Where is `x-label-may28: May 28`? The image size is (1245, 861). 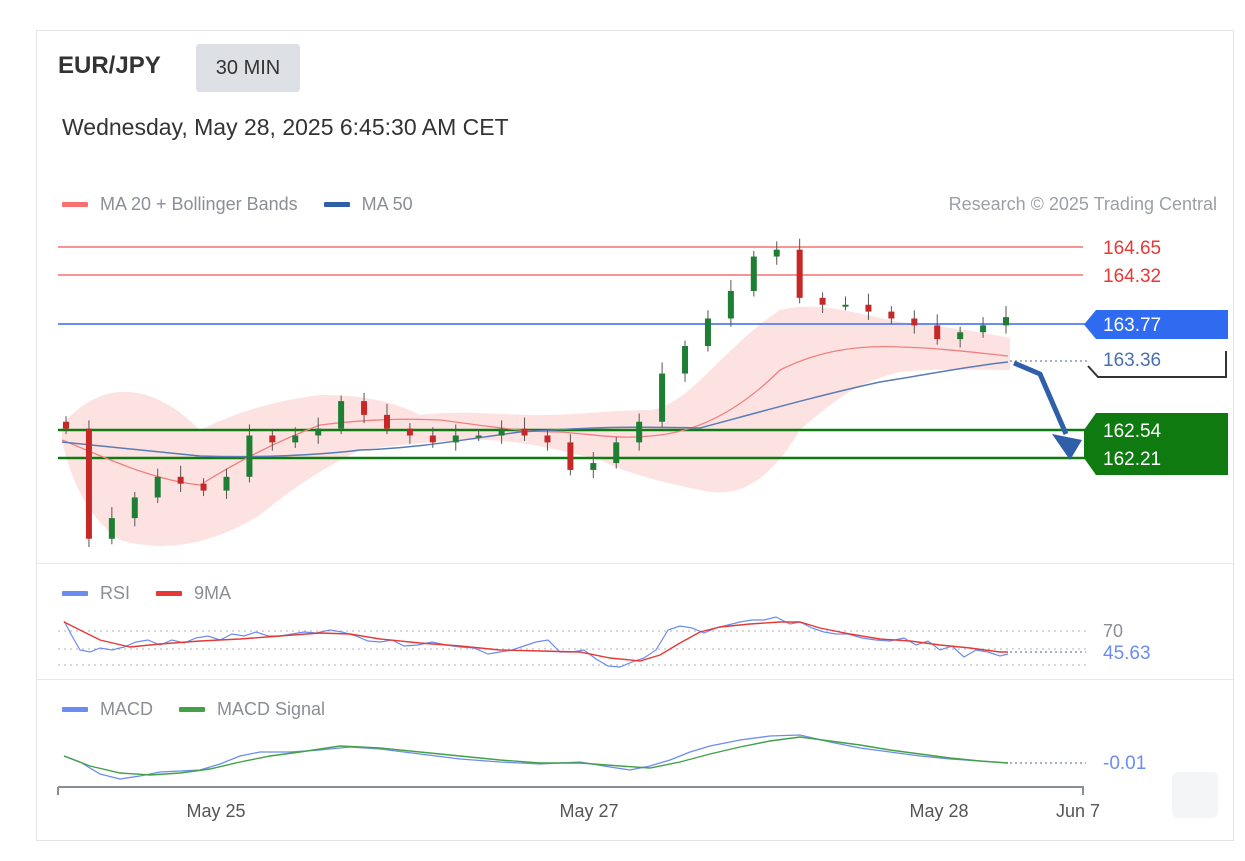
x-label-may28: May 28 is located at coordinates (938, 811).